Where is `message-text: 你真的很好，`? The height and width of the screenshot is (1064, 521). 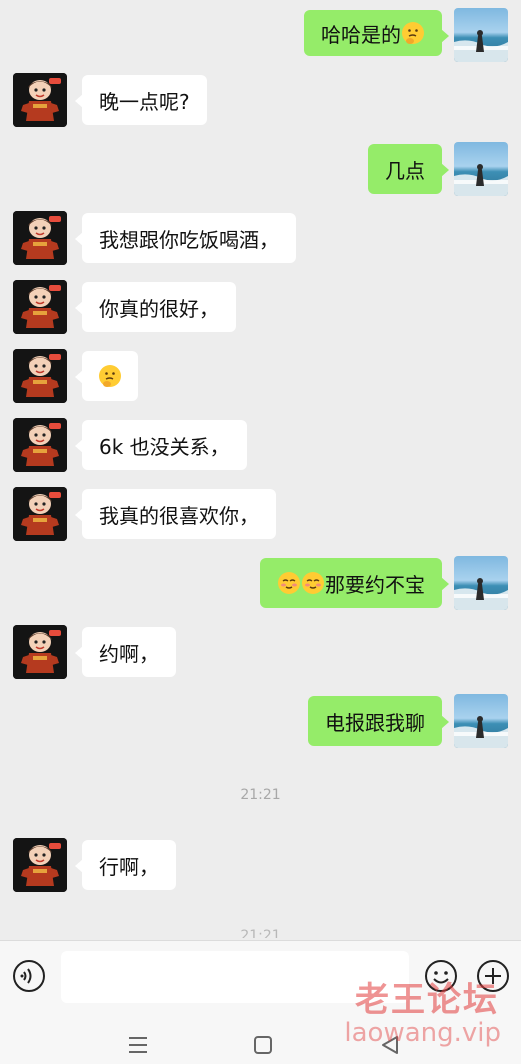 message-text: 你真的很好， is located at coordinates (159, 308).